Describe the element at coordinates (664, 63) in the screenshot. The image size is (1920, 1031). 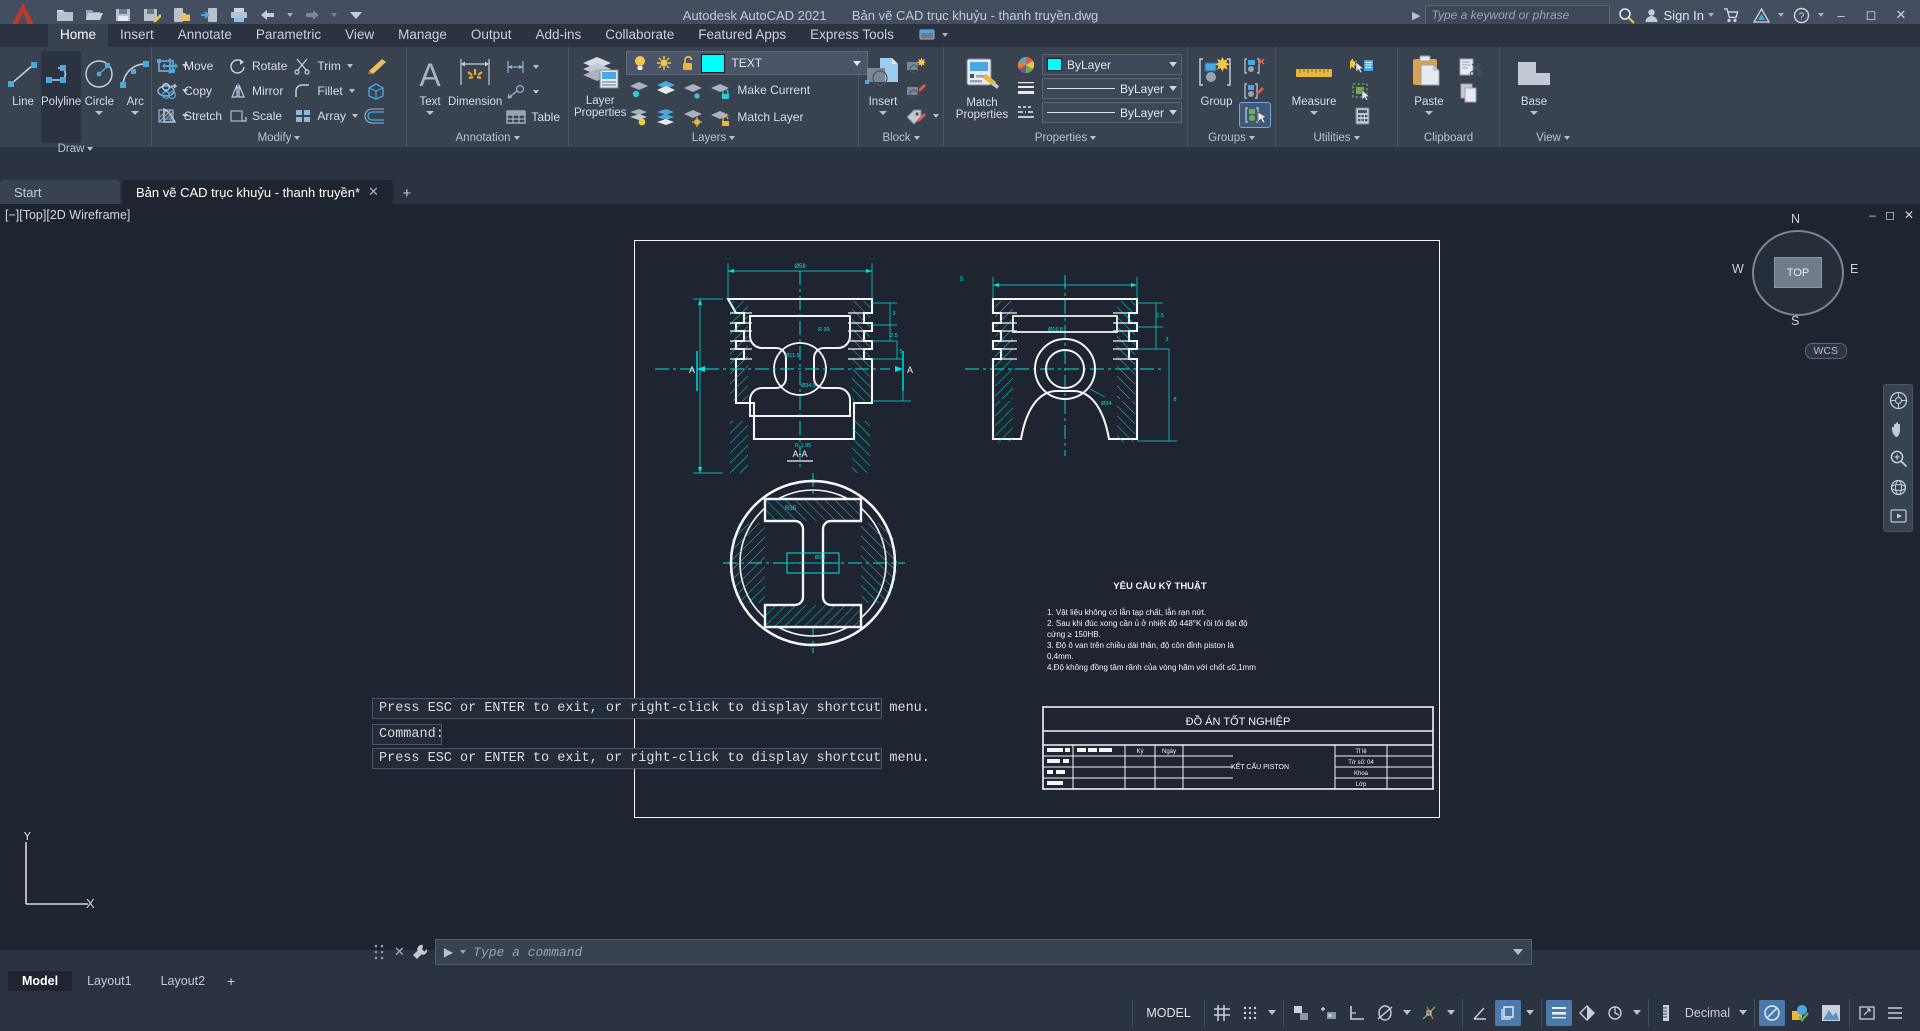
I see `layer-freeze-thaw-icon` at that location.